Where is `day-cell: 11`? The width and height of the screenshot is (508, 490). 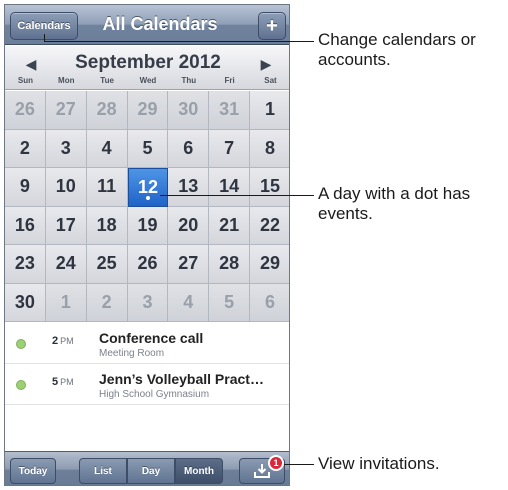 day-cell: 11 is located at coordinates (107, 187).